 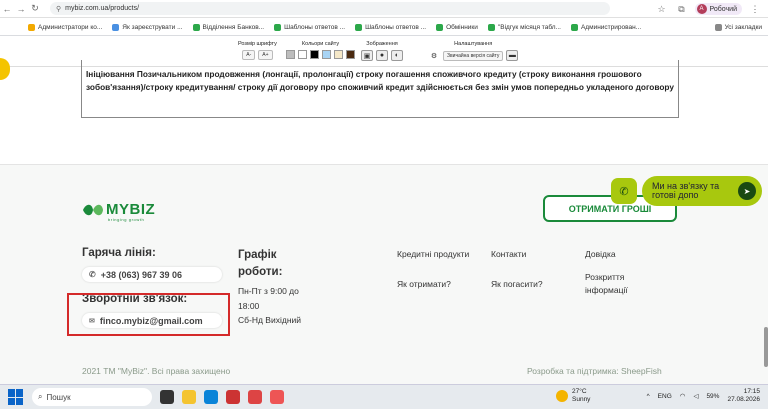 I want to click on search-icon: ⌕, so click(x=40, y=396).